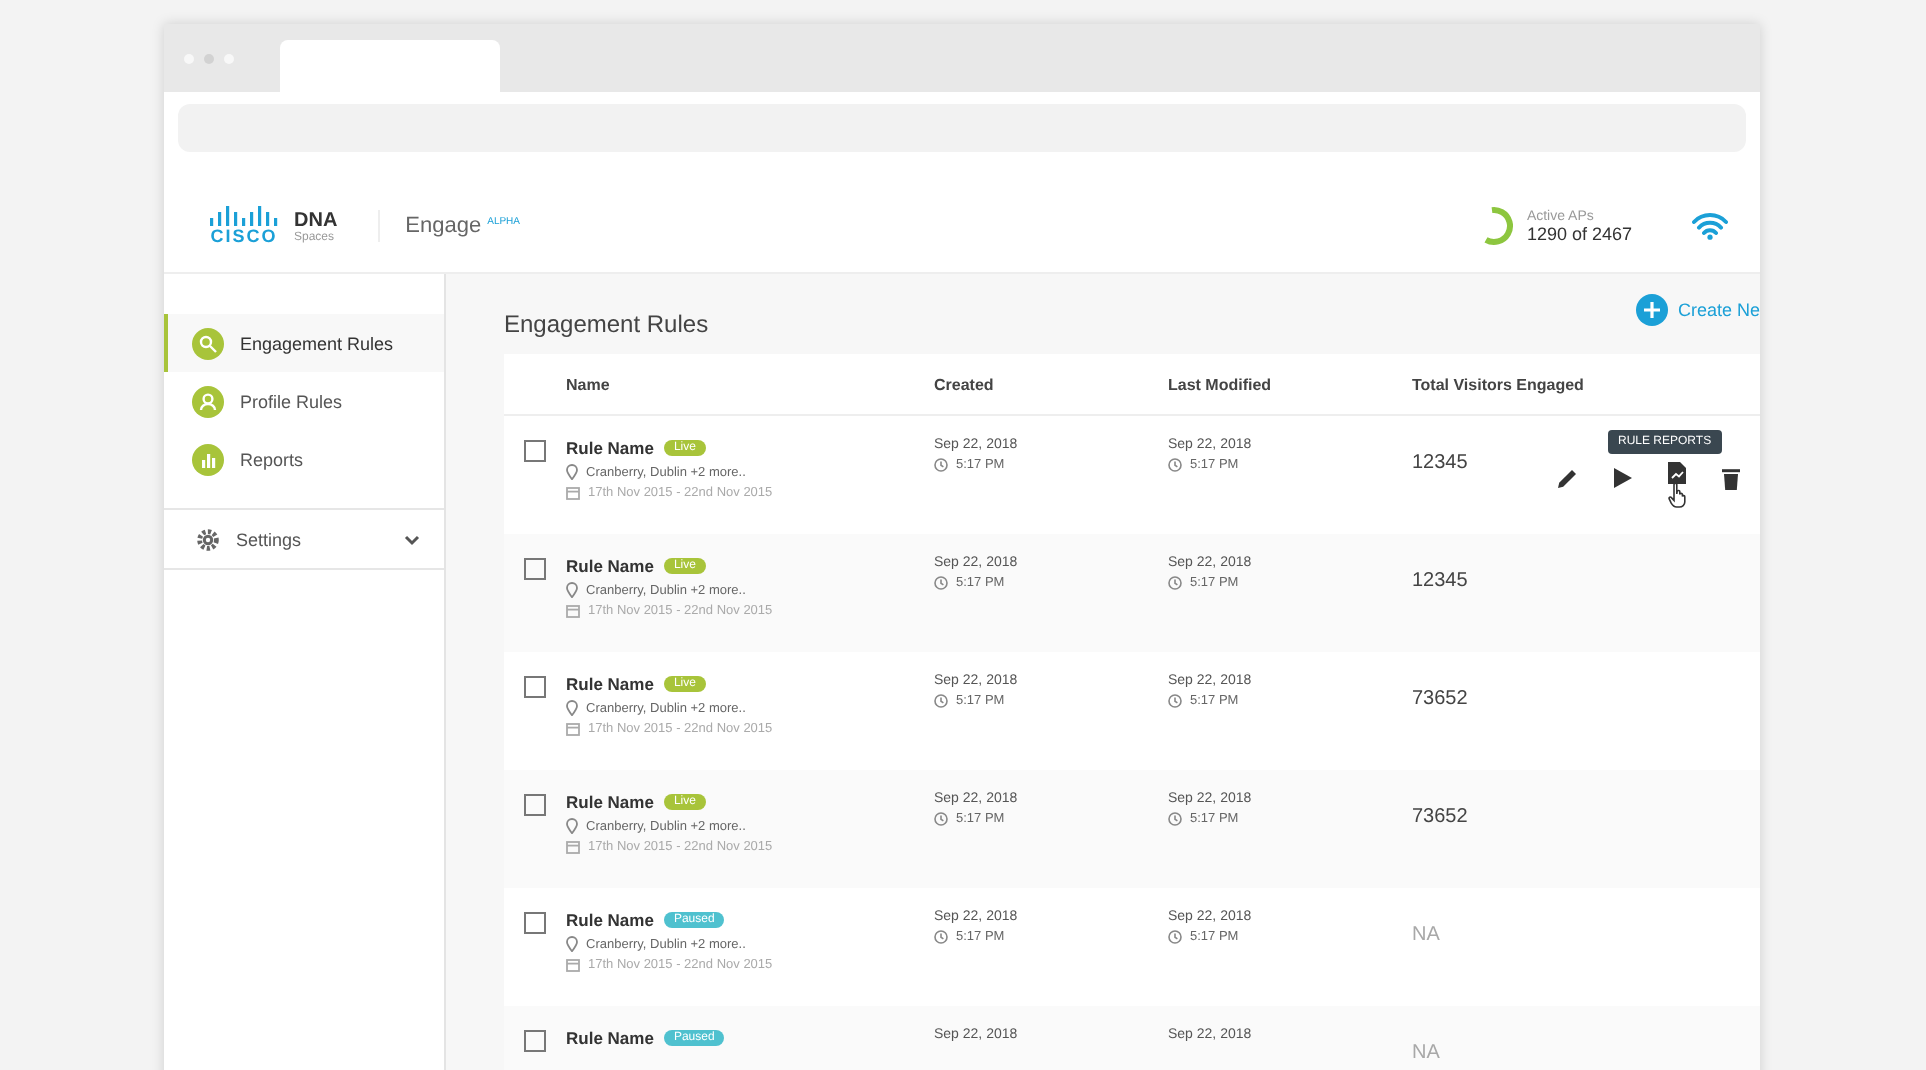 This screenshot has width=1926, height=1070. What do you see at coordinates (1567, 478) in the screenshot?
I see `edit-icon` at bounding box center [1567, 478].